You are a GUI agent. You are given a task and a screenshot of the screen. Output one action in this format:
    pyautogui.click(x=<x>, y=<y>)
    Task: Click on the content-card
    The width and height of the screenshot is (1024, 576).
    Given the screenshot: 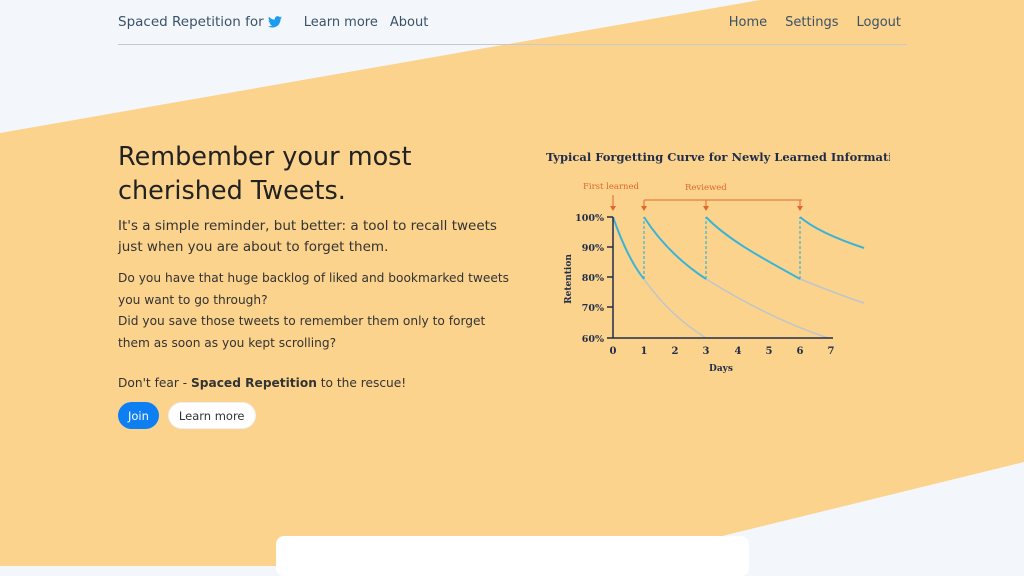 What is the action you would take?
    pyautogui.click(x=512, y=556)
    